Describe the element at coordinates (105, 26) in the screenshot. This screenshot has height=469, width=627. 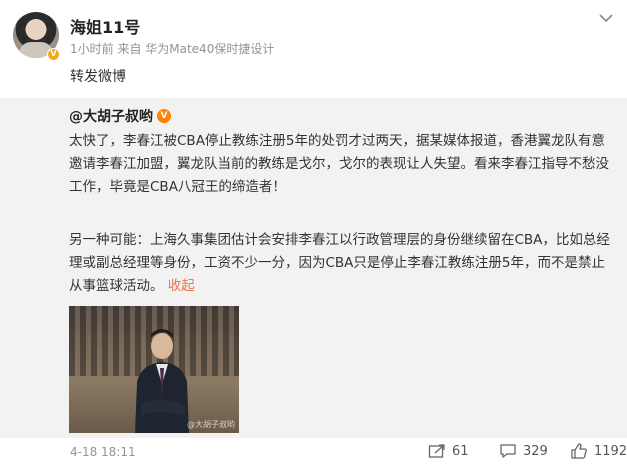
I see `username: 海姐11号` at that location.